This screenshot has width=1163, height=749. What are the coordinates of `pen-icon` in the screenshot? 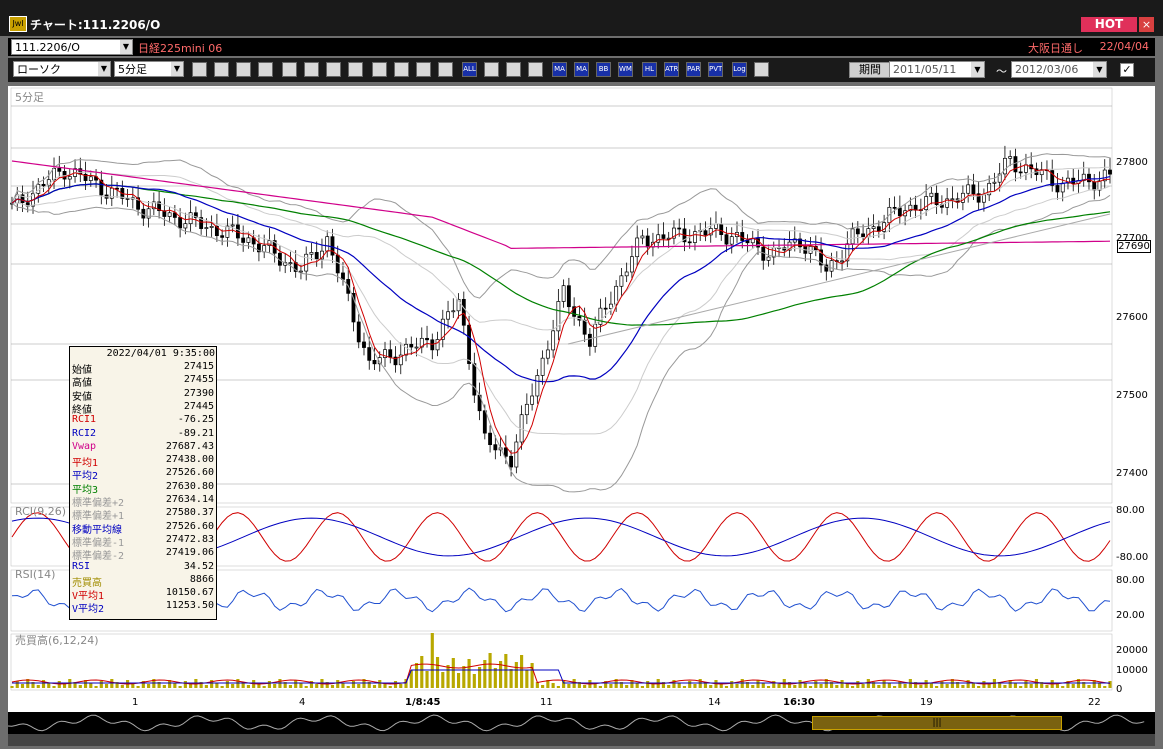 It's located at (355, 69).